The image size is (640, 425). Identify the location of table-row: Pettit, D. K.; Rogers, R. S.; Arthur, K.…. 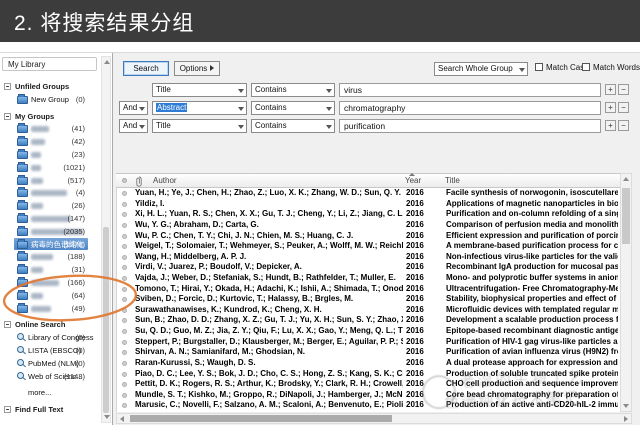
(368, 384).